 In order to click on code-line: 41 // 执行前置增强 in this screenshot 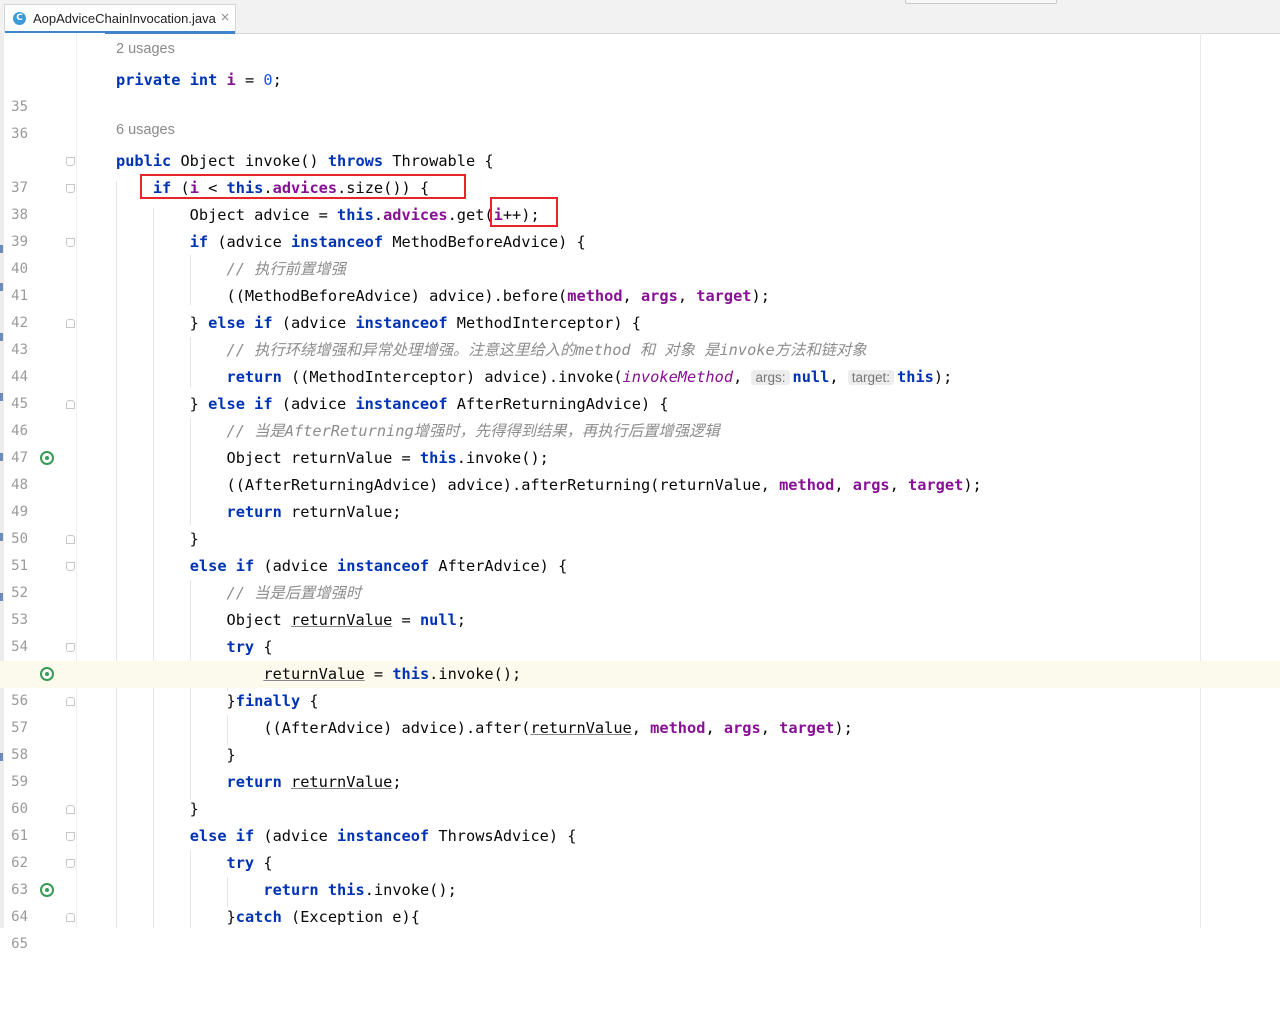, I will do `click(640, 280)`.